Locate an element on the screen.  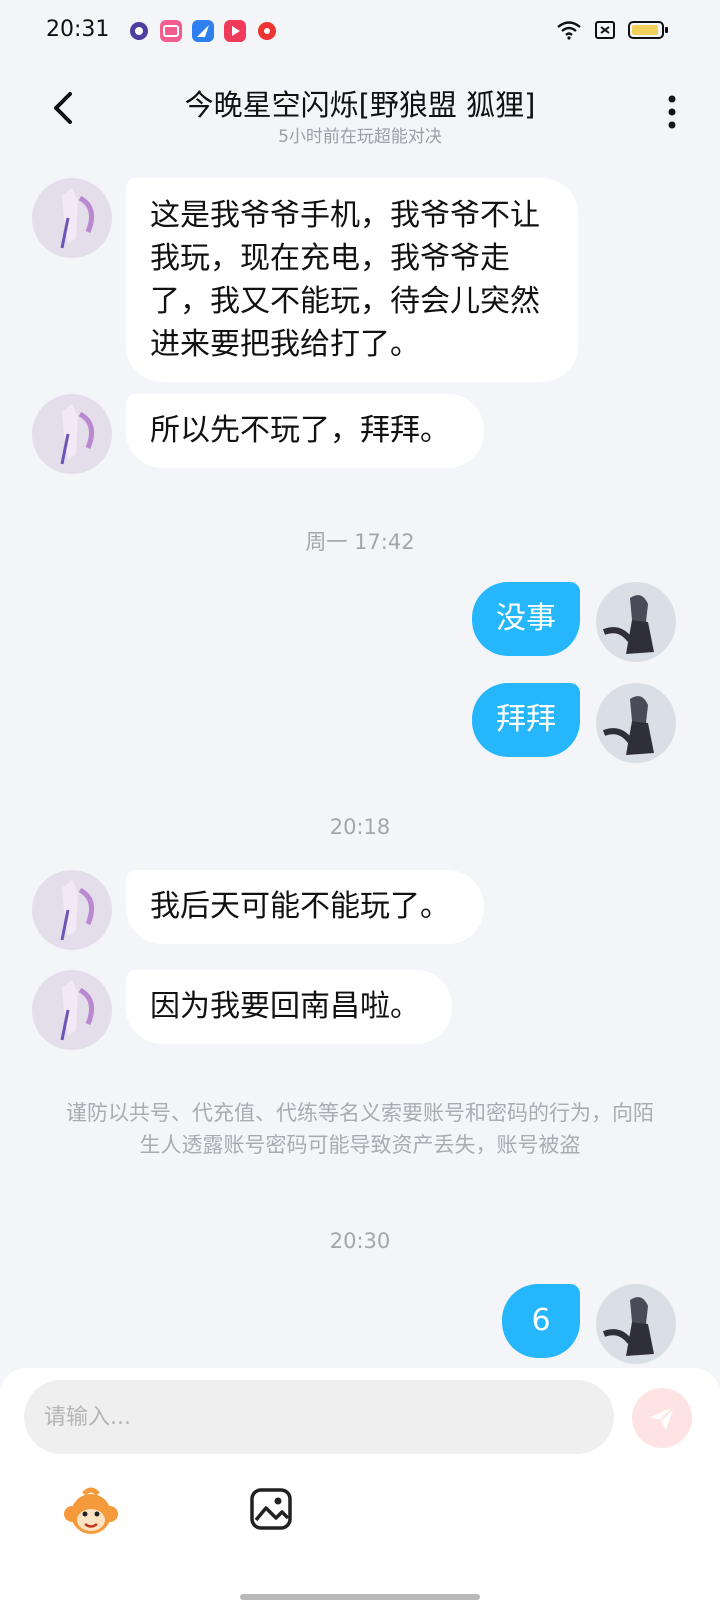
more-options-button is located at coordinates (672, 112).